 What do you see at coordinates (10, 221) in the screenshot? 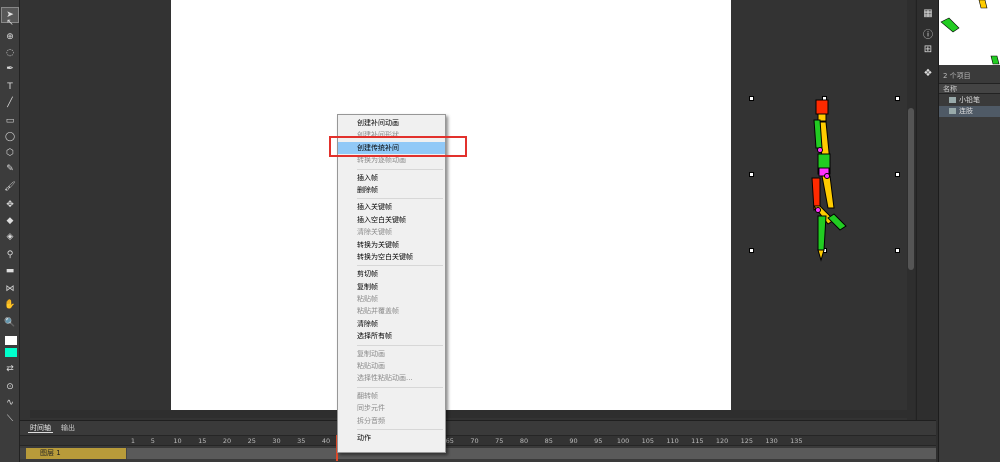
I see `paint-bucket-icon: ◆` at bounding box center [10, 221].